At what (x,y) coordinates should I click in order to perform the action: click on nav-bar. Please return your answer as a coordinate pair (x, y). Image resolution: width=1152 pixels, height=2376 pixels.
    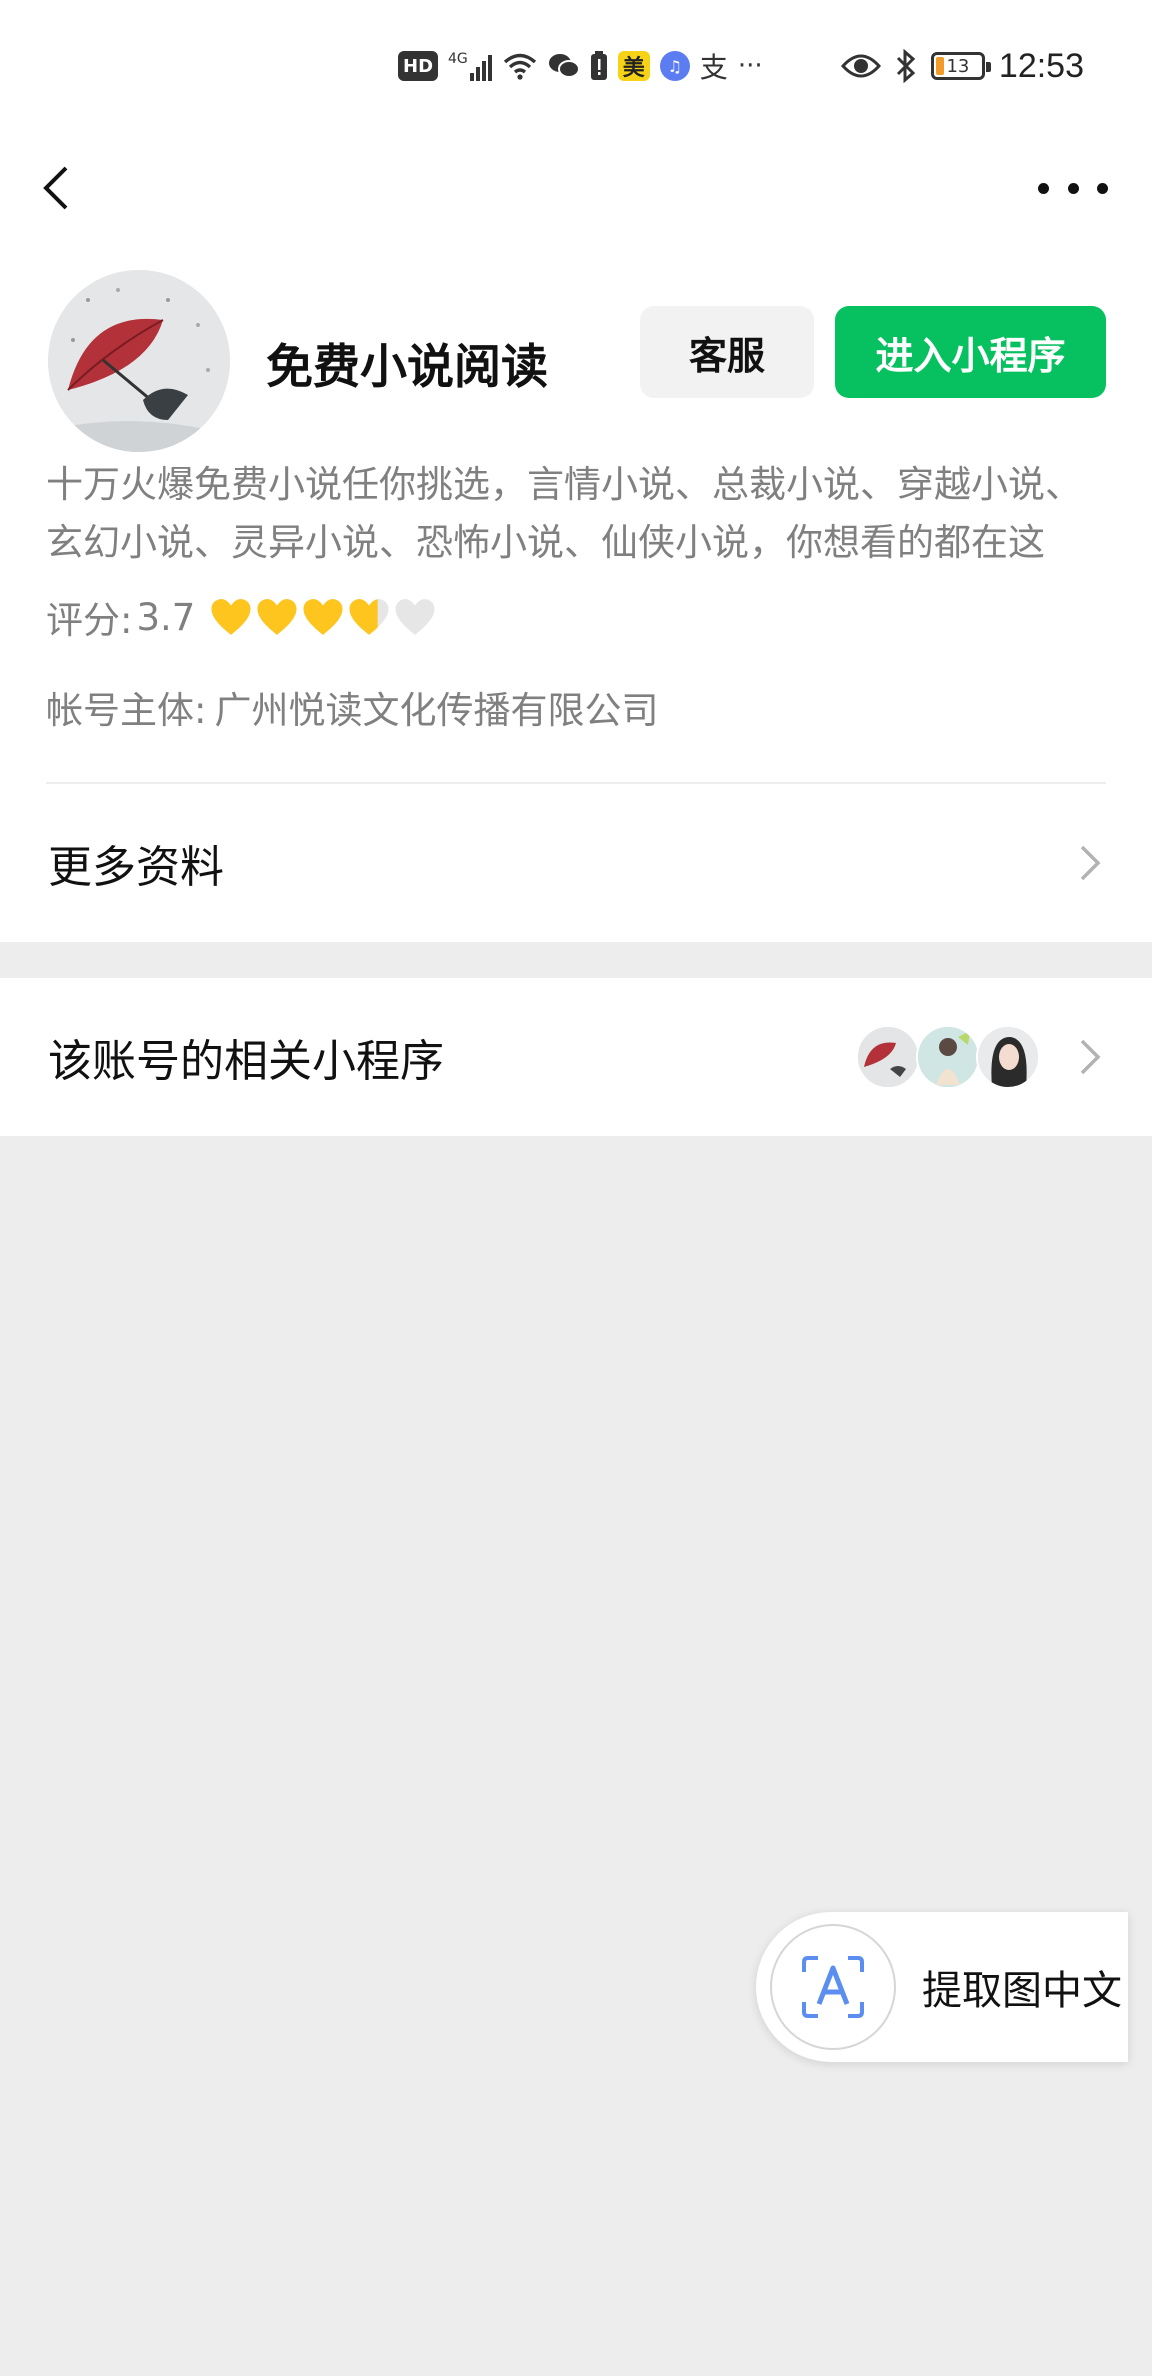
    Looking at the image, I should click on (576, 192).